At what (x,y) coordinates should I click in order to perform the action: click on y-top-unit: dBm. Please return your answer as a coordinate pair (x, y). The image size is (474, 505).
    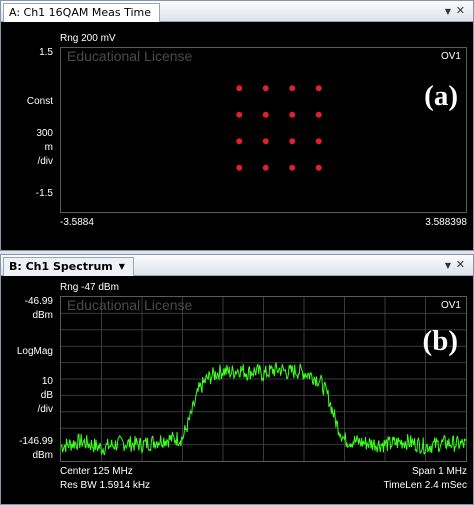
    Looking at the image, I should click on (42, 315).